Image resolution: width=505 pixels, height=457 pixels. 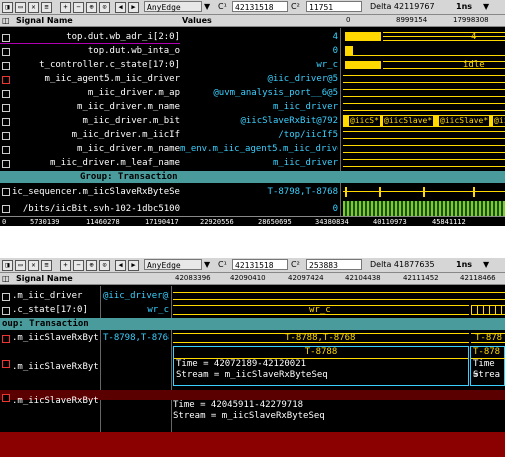 I want to click on signal-name: /bits/iicBit.svh-102-1dbc5100, so click(x=101, y=209).